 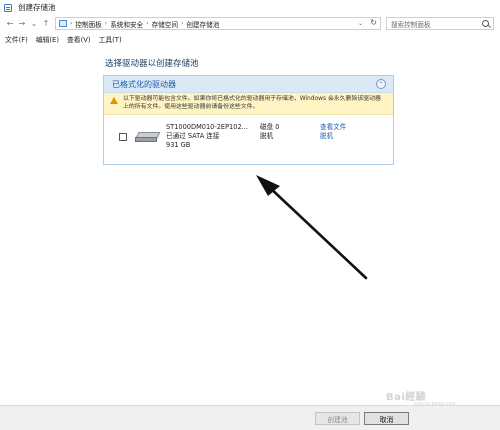 What do you see at coordinates (165, 24) in the screenshot?
I see `breadcrumb-storage-spaces: 存储空间` at bounding box center [165, 24].